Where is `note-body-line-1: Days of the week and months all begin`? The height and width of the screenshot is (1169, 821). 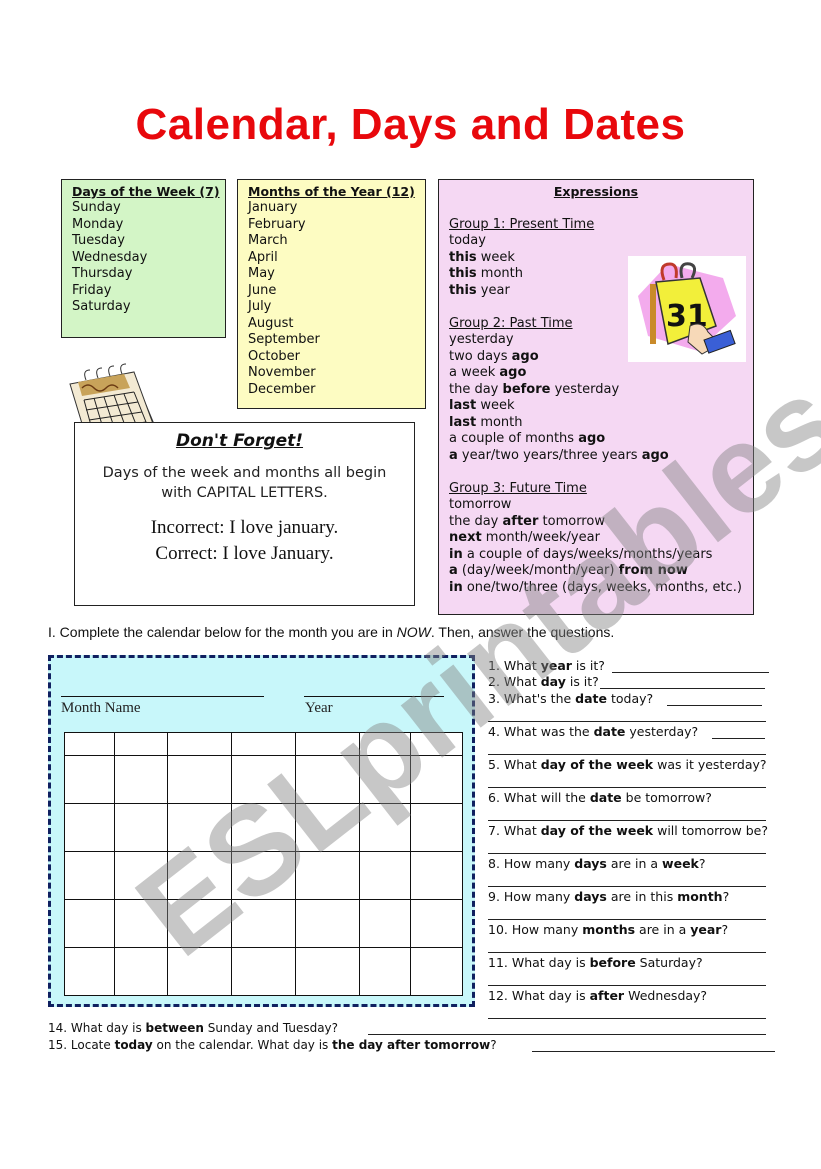 note-body-line-1: Days of the week and months all begin is located at coordinates (244, 473).